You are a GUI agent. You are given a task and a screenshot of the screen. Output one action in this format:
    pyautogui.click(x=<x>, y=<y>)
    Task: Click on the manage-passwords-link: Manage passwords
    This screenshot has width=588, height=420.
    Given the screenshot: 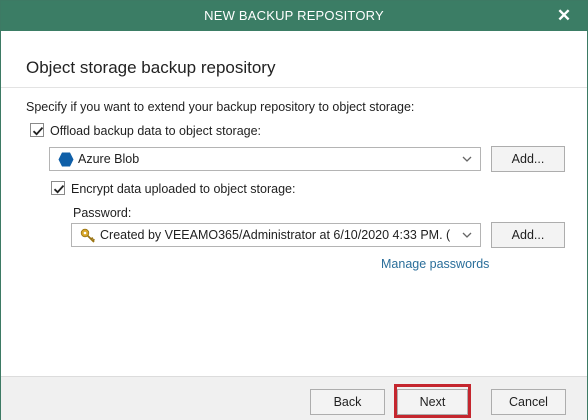 What is the action you would take?
    pyautogui.click(x=435, y=264)
    